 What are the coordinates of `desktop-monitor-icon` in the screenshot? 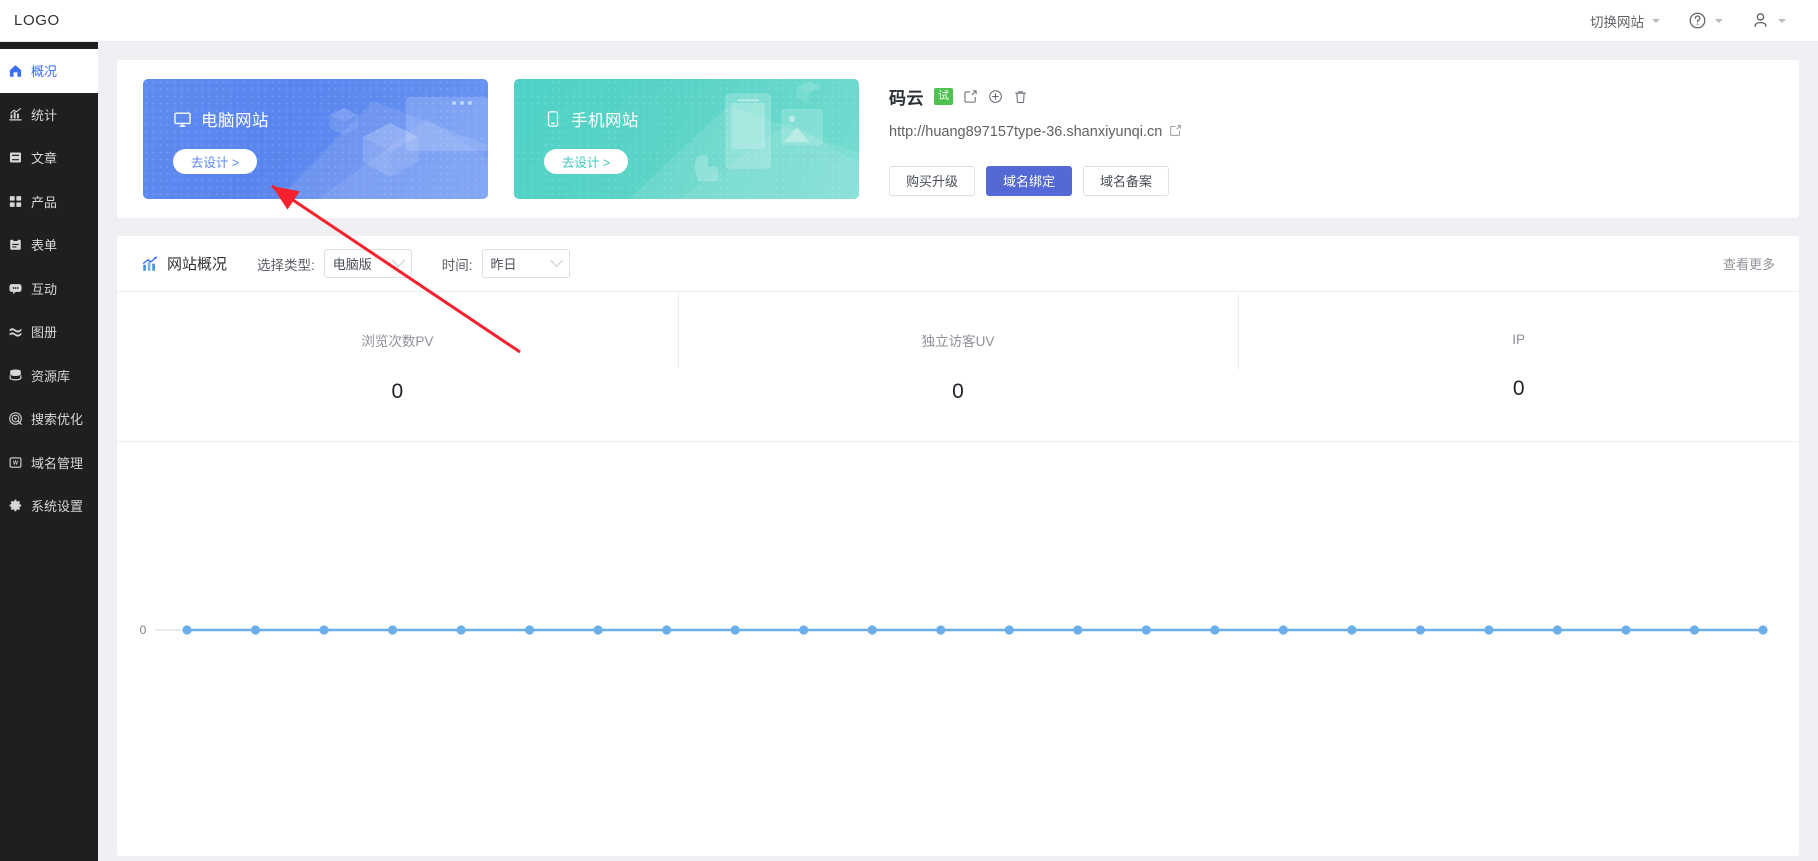 It's located at (182, 119).